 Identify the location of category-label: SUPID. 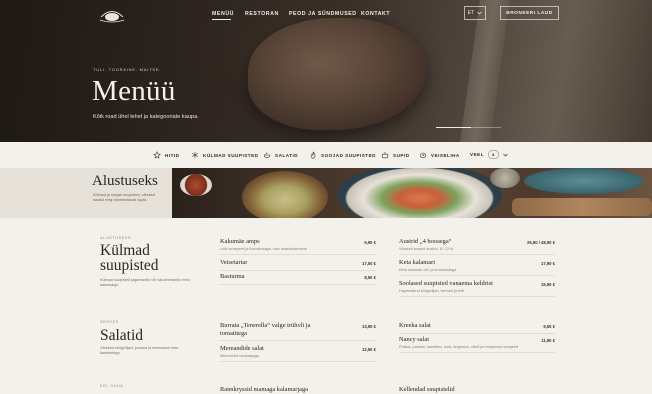
(401, 155).